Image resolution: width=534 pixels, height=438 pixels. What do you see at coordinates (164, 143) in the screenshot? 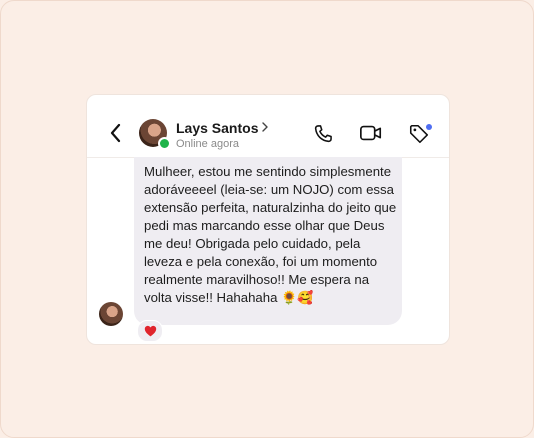
I see `online-indicator` at bounding box center [164, 143].